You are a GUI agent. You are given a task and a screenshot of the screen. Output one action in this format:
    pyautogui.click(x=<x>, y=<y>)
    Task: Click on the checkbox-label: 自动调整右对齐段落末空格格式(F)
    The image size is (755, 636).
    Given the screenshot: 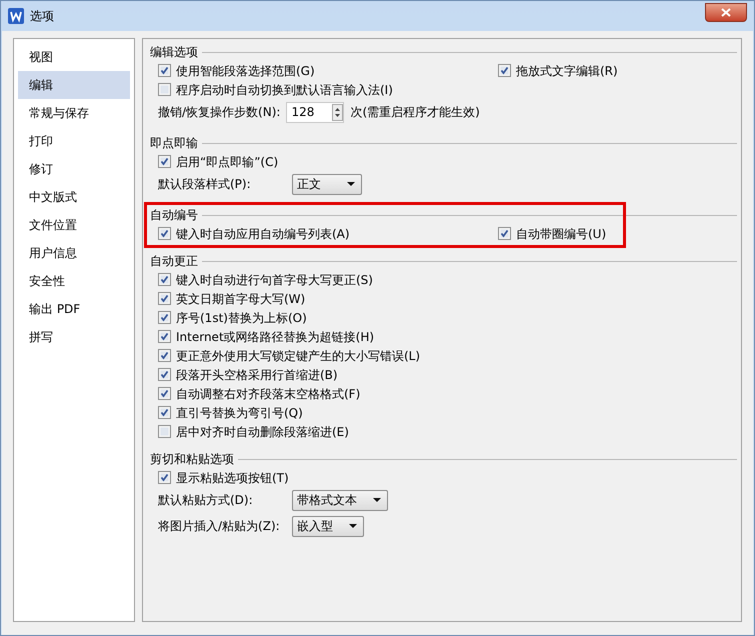 What is the action you would take?
    pyautogui.click(x=268, y=394)
    